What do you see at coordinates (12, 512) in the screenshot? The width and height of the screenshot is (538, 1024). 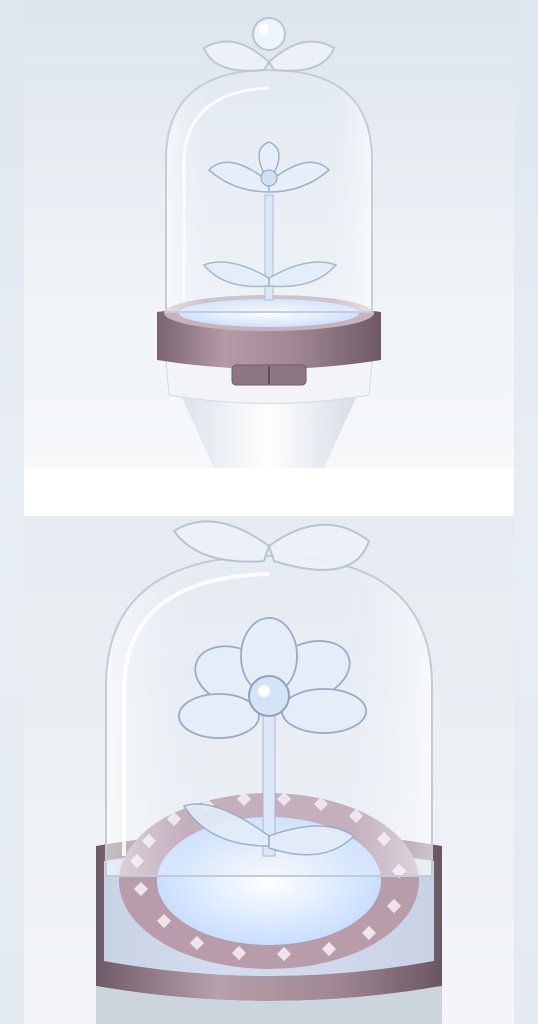 I see `left-border` at bounding box center [12, 512].